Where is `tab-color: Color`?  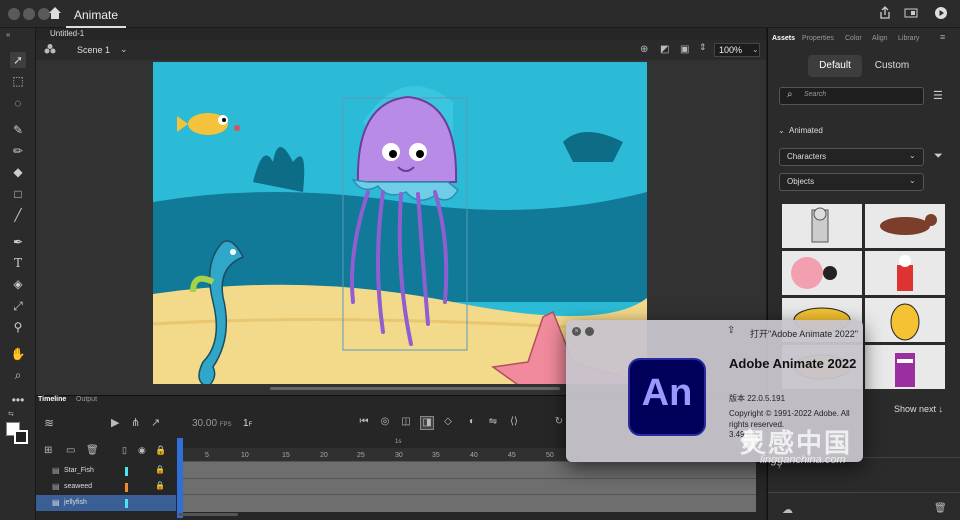
tab-color: Color is located at coordinates (853, 38).